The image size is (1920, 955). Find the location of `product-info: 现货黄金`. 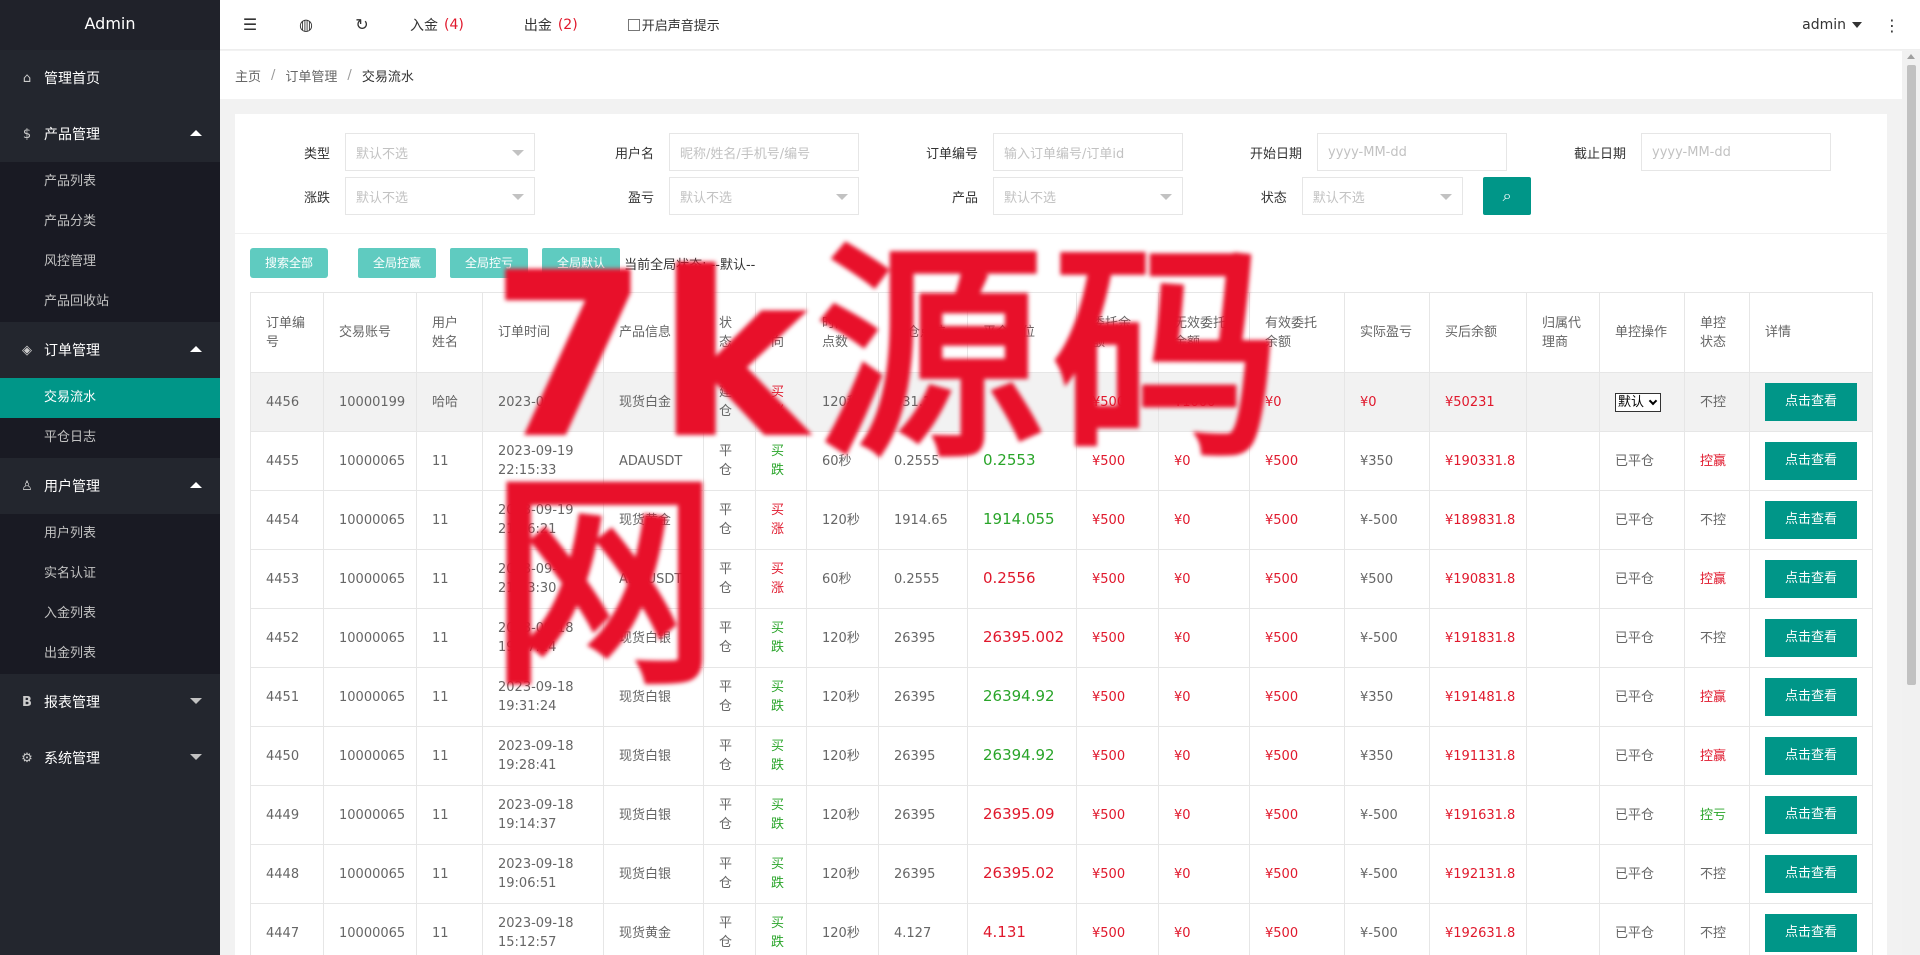

product-info: 现货黄金 is located at coordinates (645, 933).